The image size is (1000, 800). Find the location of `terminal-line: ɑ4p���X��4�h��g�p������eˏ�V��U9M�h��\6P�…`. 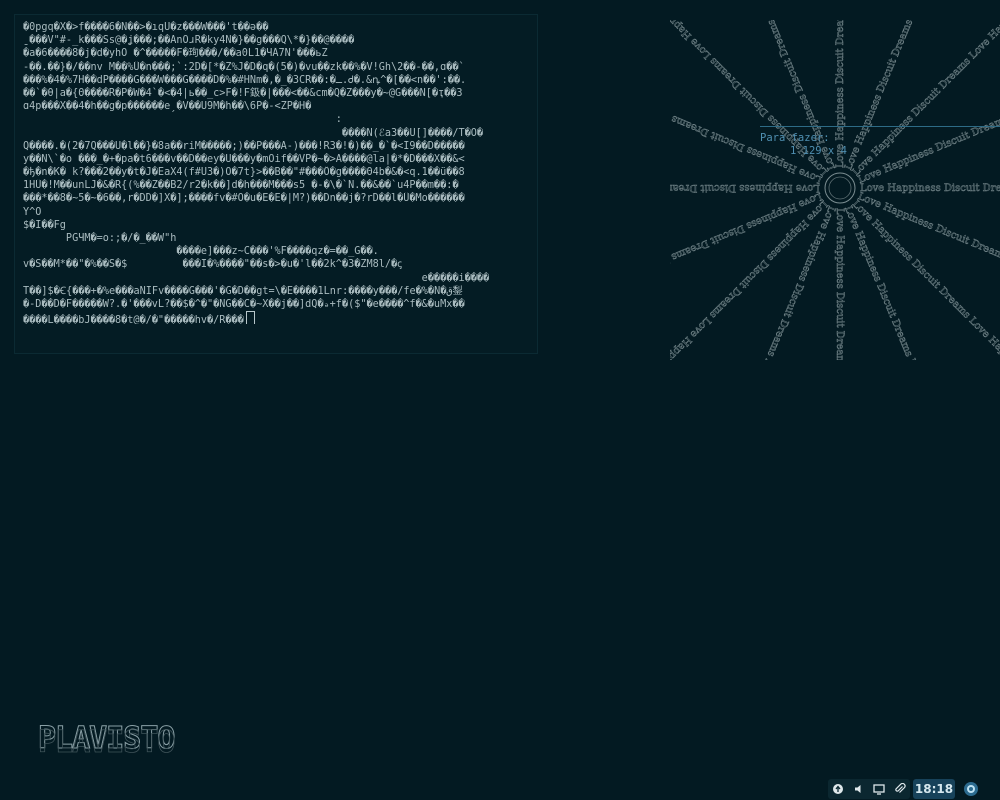

terminal-line: ɑ4p���X��4�h��g�p������eˏ�V��U9M�h��\6P�… is located at coordinates (167, 107).